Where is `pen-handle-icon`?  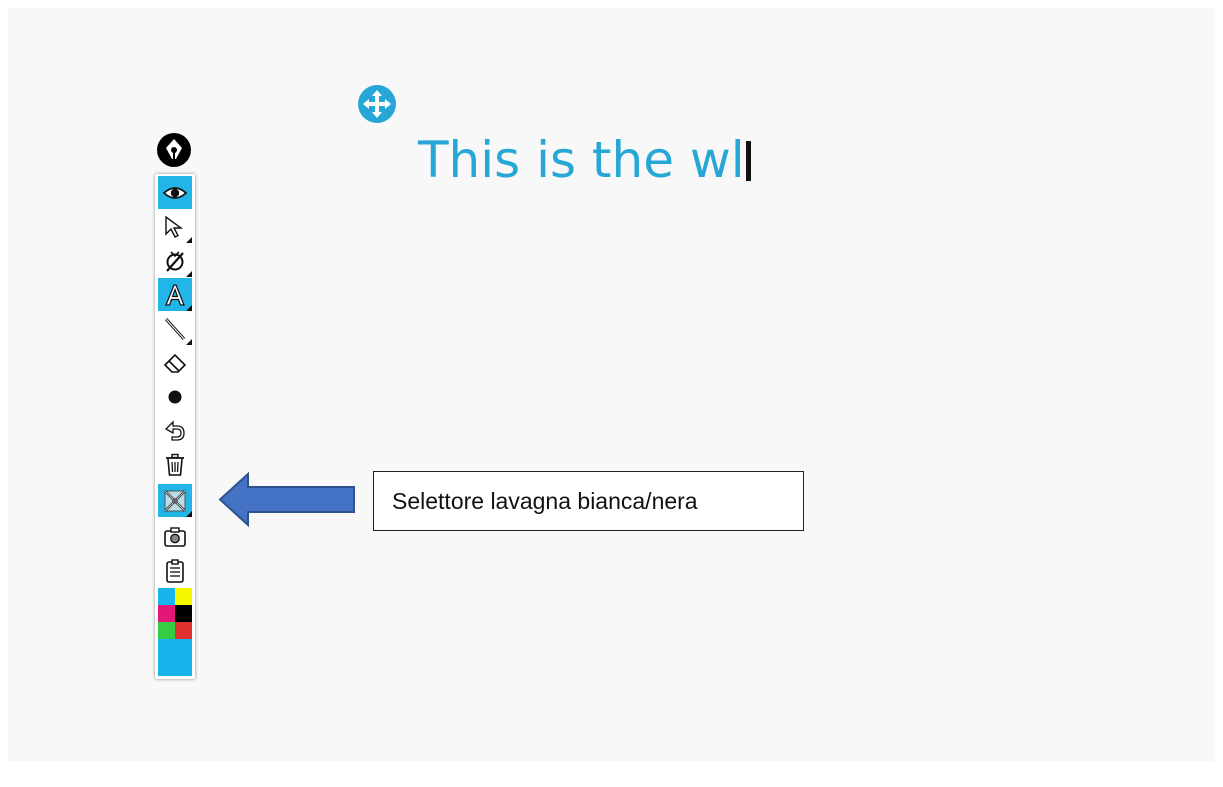 pen-handle-icon is located at coordinates (174, 150).